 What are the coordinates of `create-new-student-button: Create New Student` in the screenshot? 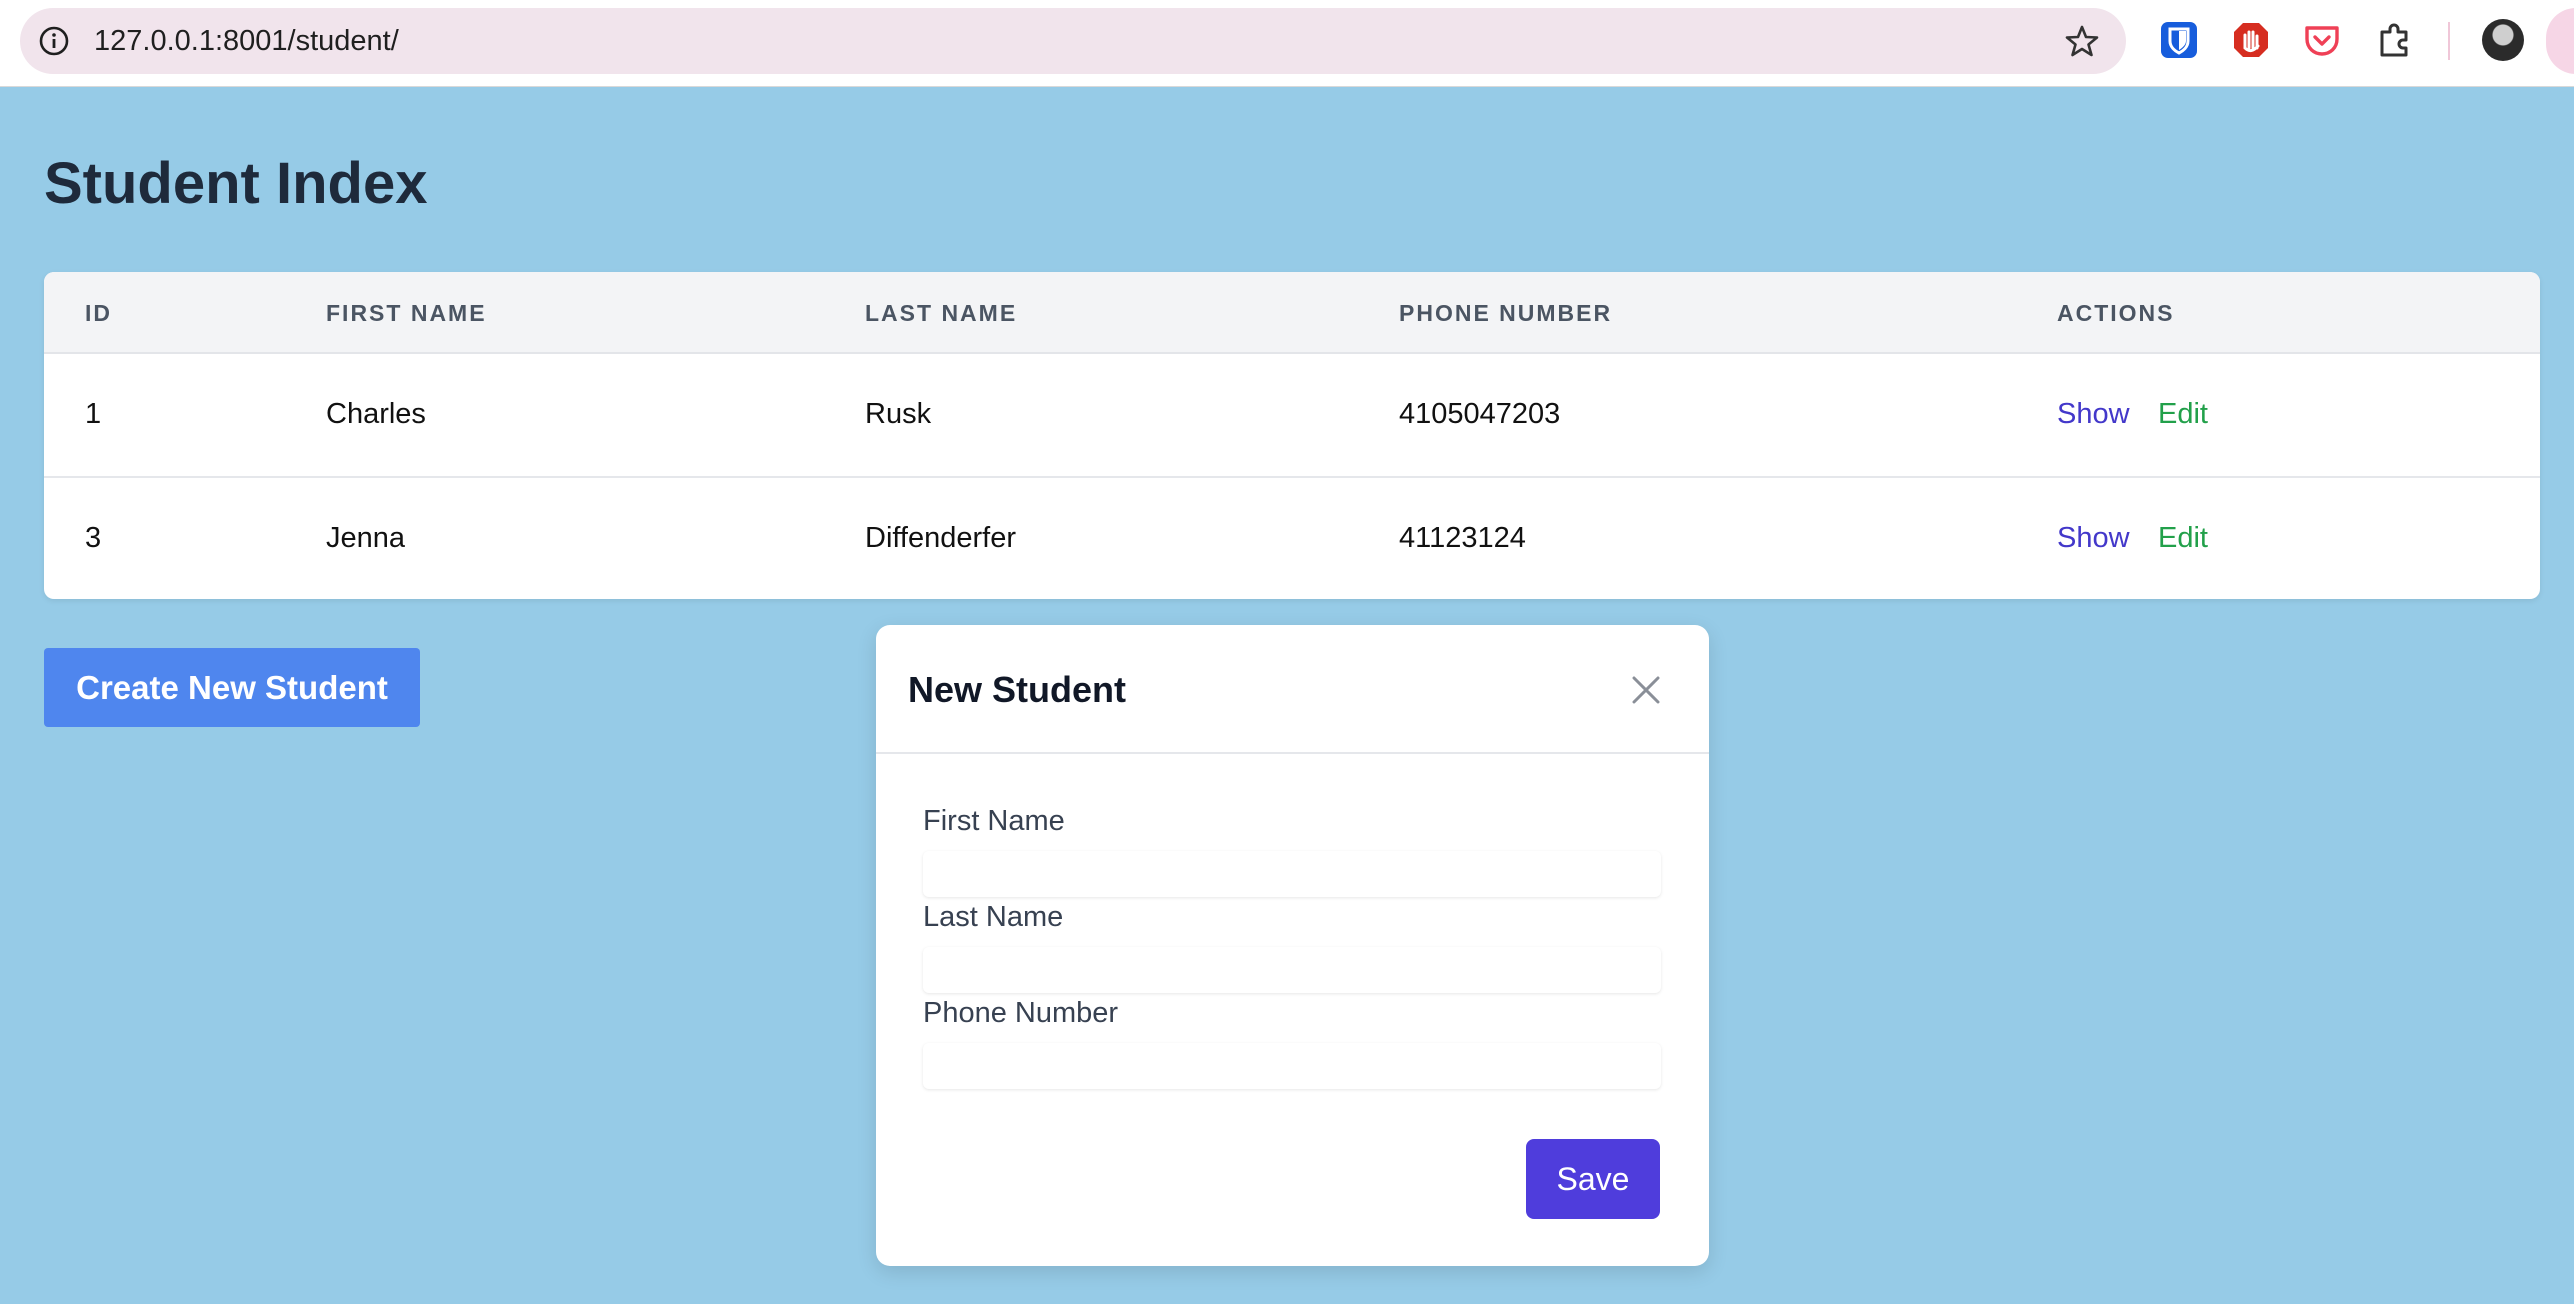 It's located at (232, 687).